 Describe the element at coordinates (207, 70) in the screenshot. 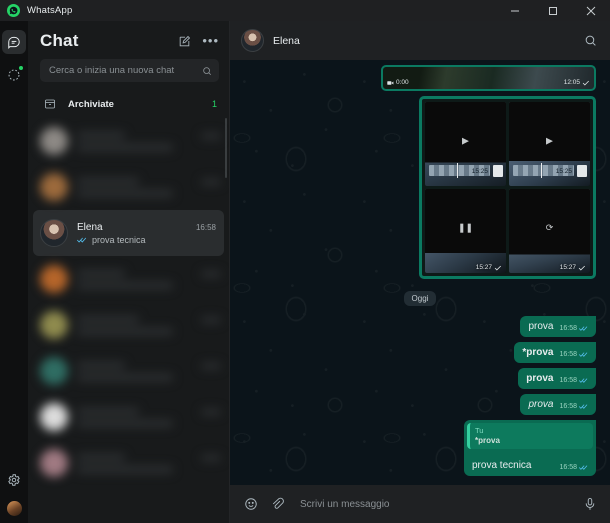

I see `search-icon` at that location.